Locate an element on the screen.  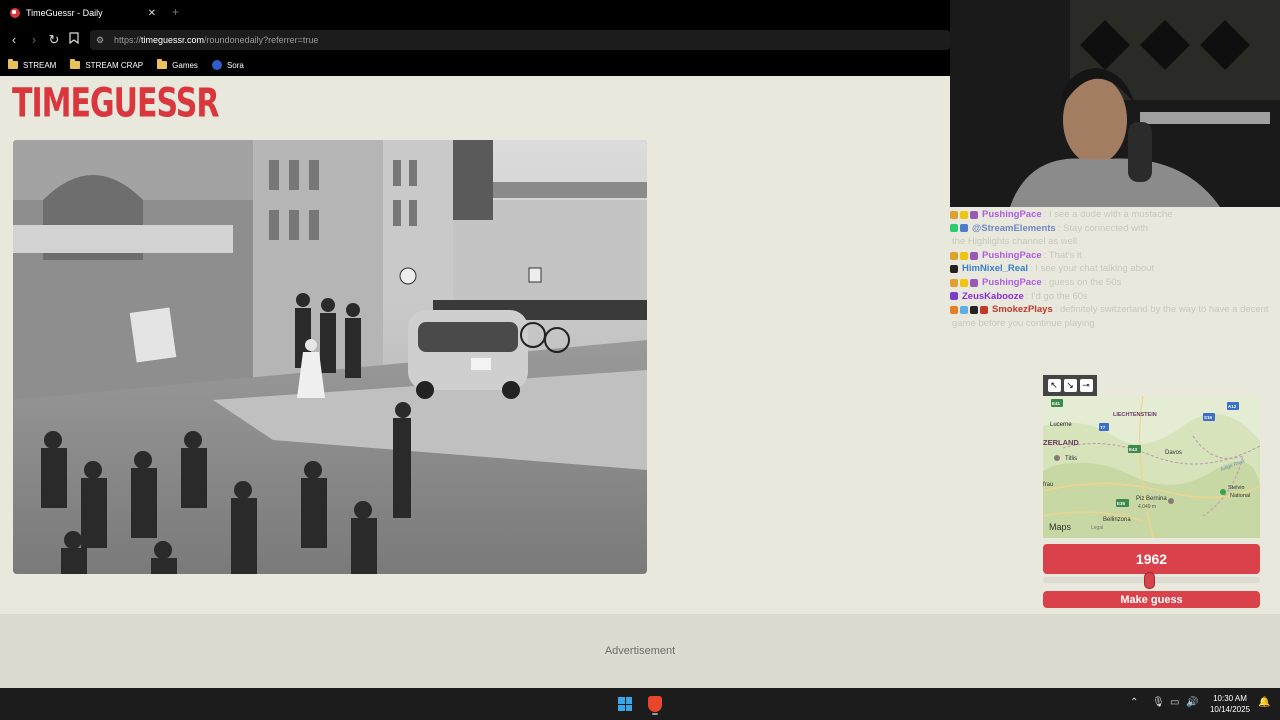
chat-message-text: : Stay connected with is located at coordinates (1103, 228).